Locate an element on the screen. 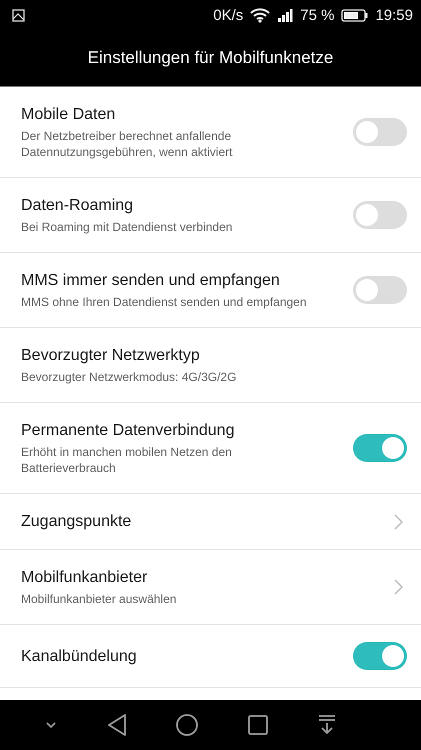  home-icon is located at coordinates (187, 725).